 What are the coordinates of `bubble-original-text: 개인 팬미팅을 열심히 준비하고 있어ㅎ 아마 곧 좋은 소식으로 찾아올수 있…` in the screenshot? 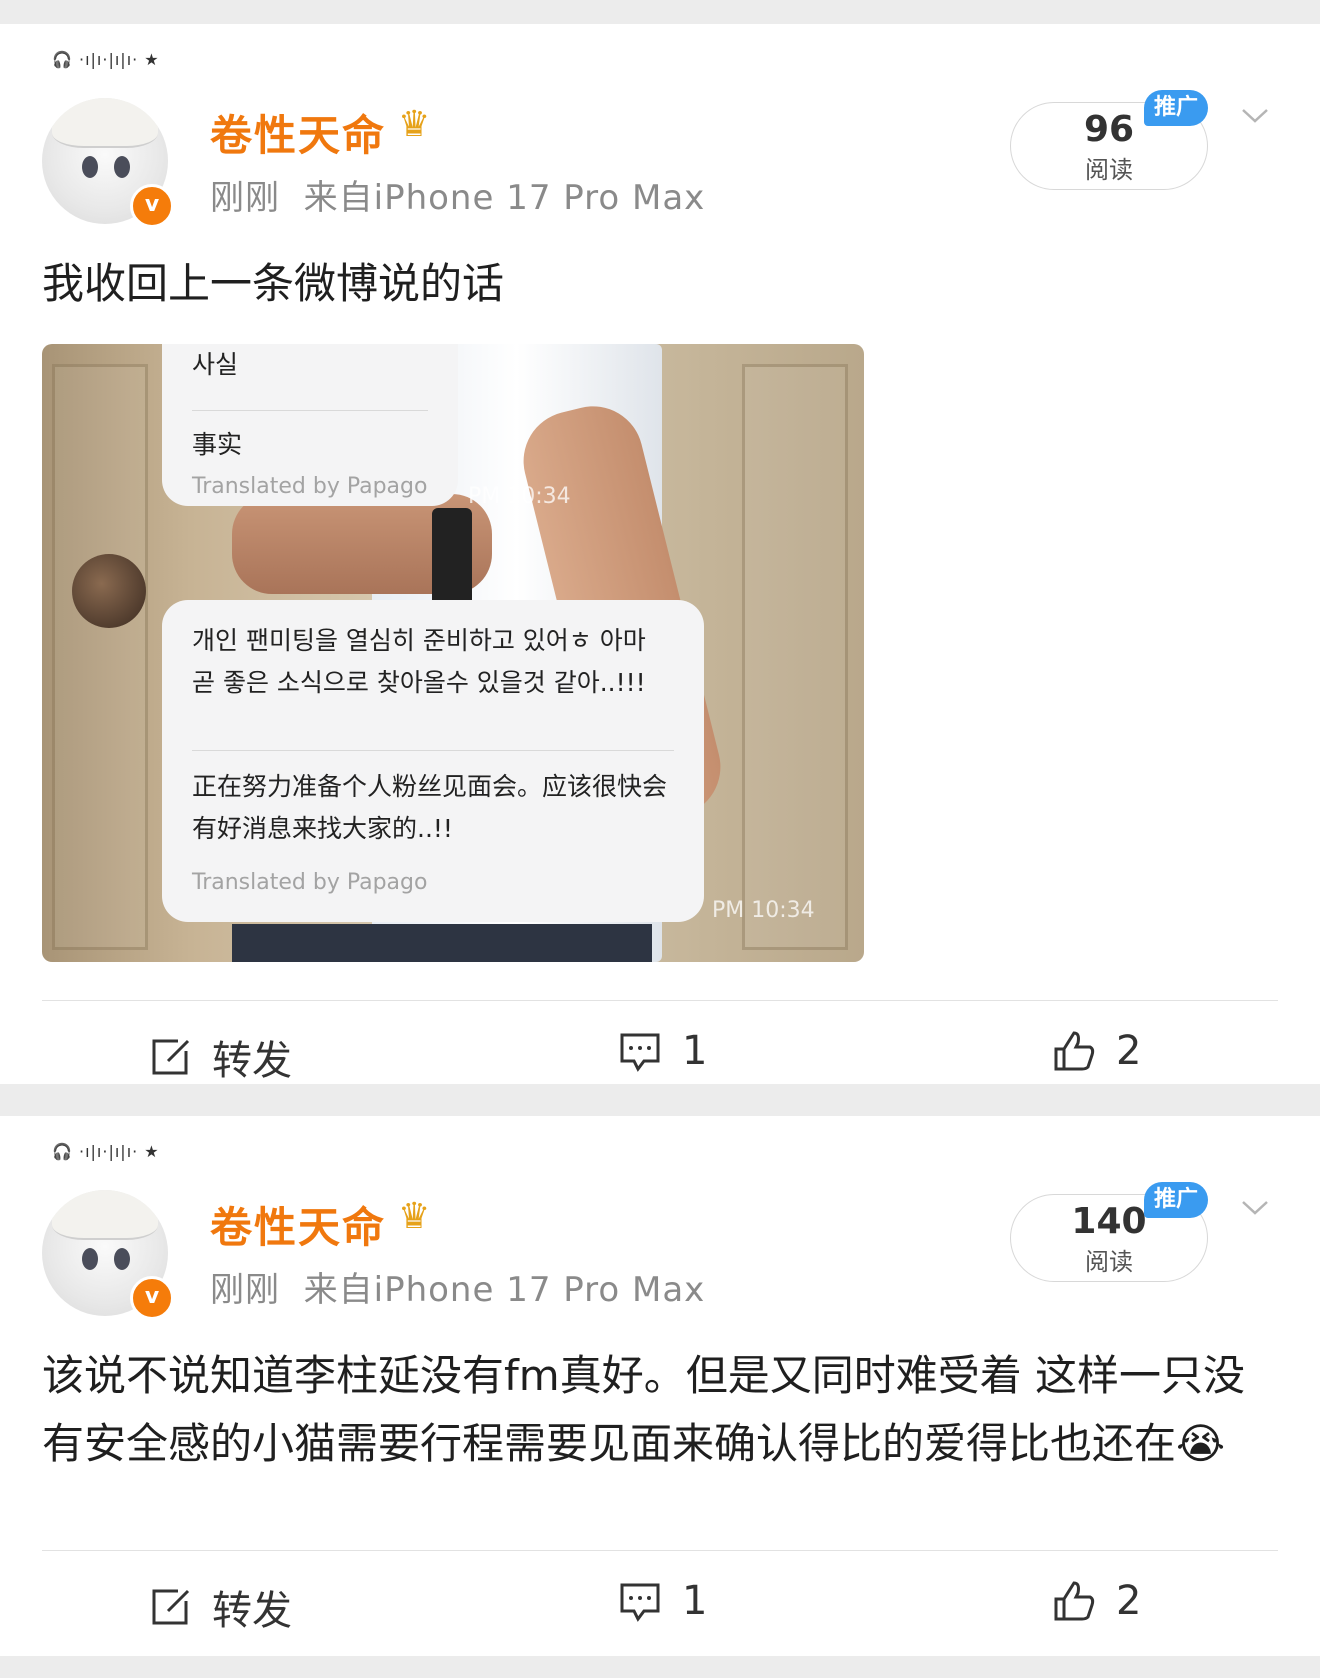 It's located at (419, 661).